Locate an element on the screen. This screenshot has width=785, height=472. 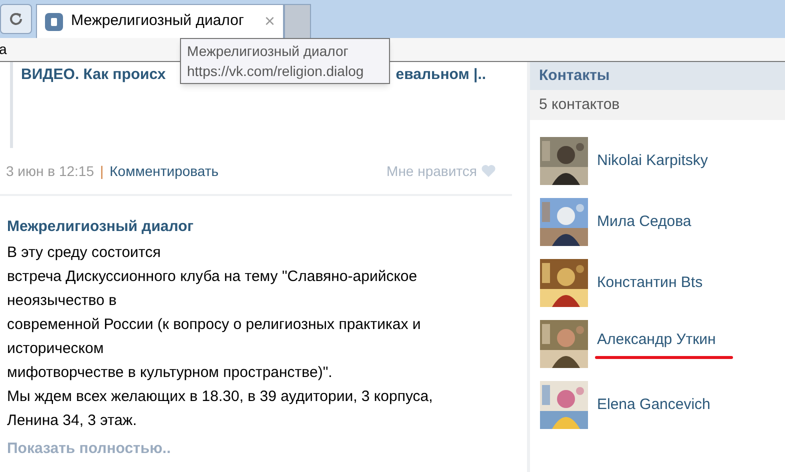
contact-name: Elena Gancevich is located at coordinates (653, 405).